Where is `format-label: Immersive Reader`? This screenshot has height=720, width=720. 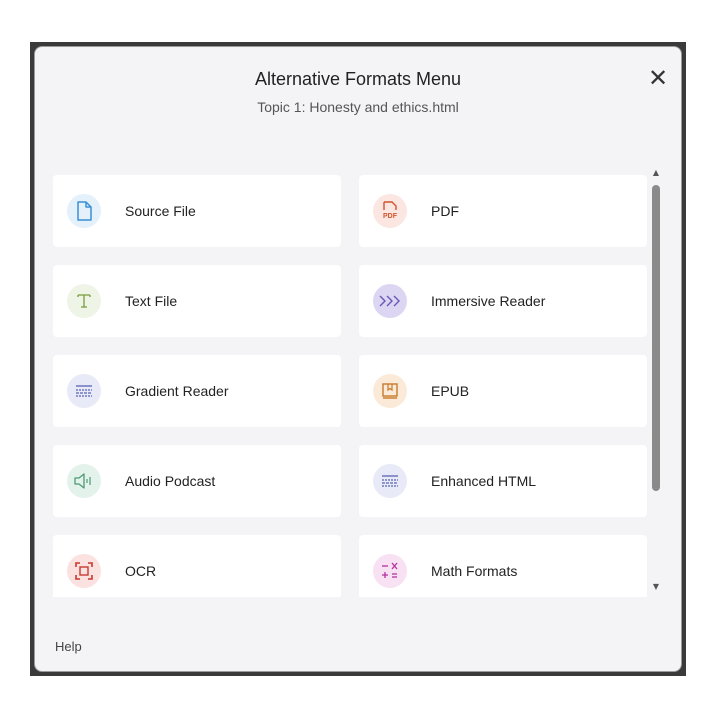 format-label: Immersive Reader is located at coordinates (488, 301).